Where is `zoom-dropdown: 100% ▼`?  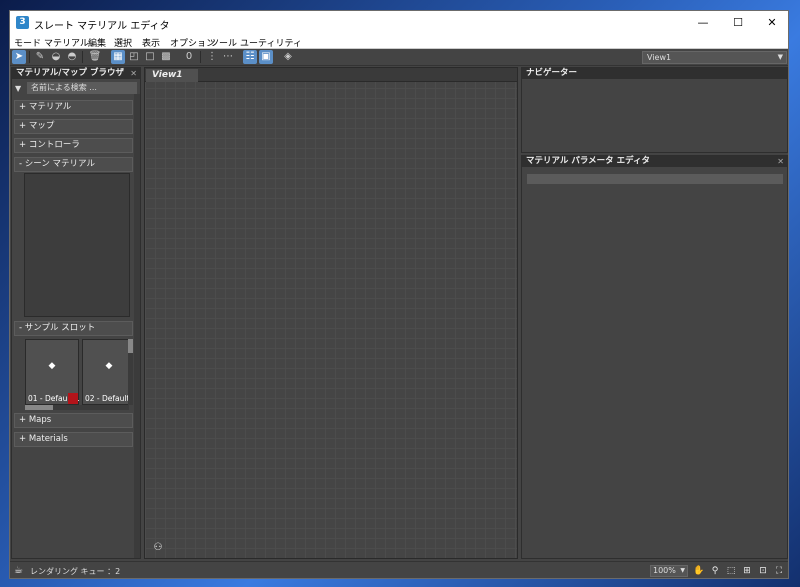 zoom-dropdown: 100% ▼ is located at coordinates (669, 571).